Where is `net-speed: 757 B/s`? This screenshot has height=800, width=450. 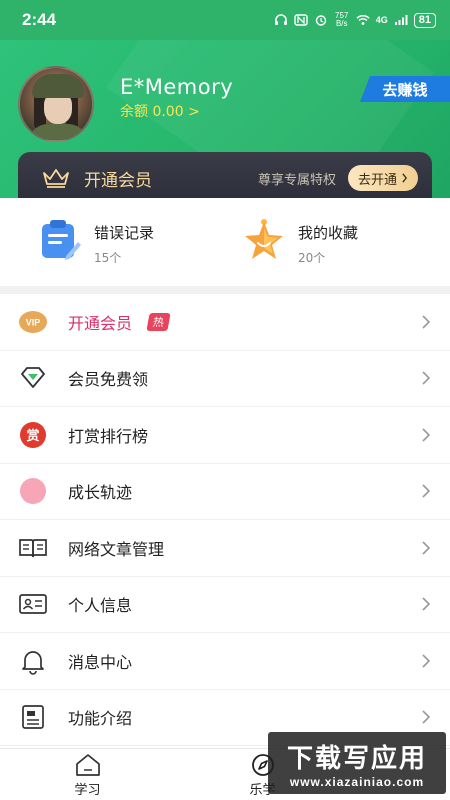
net-speed: 757 B/s is located at coordinates (342, 19).